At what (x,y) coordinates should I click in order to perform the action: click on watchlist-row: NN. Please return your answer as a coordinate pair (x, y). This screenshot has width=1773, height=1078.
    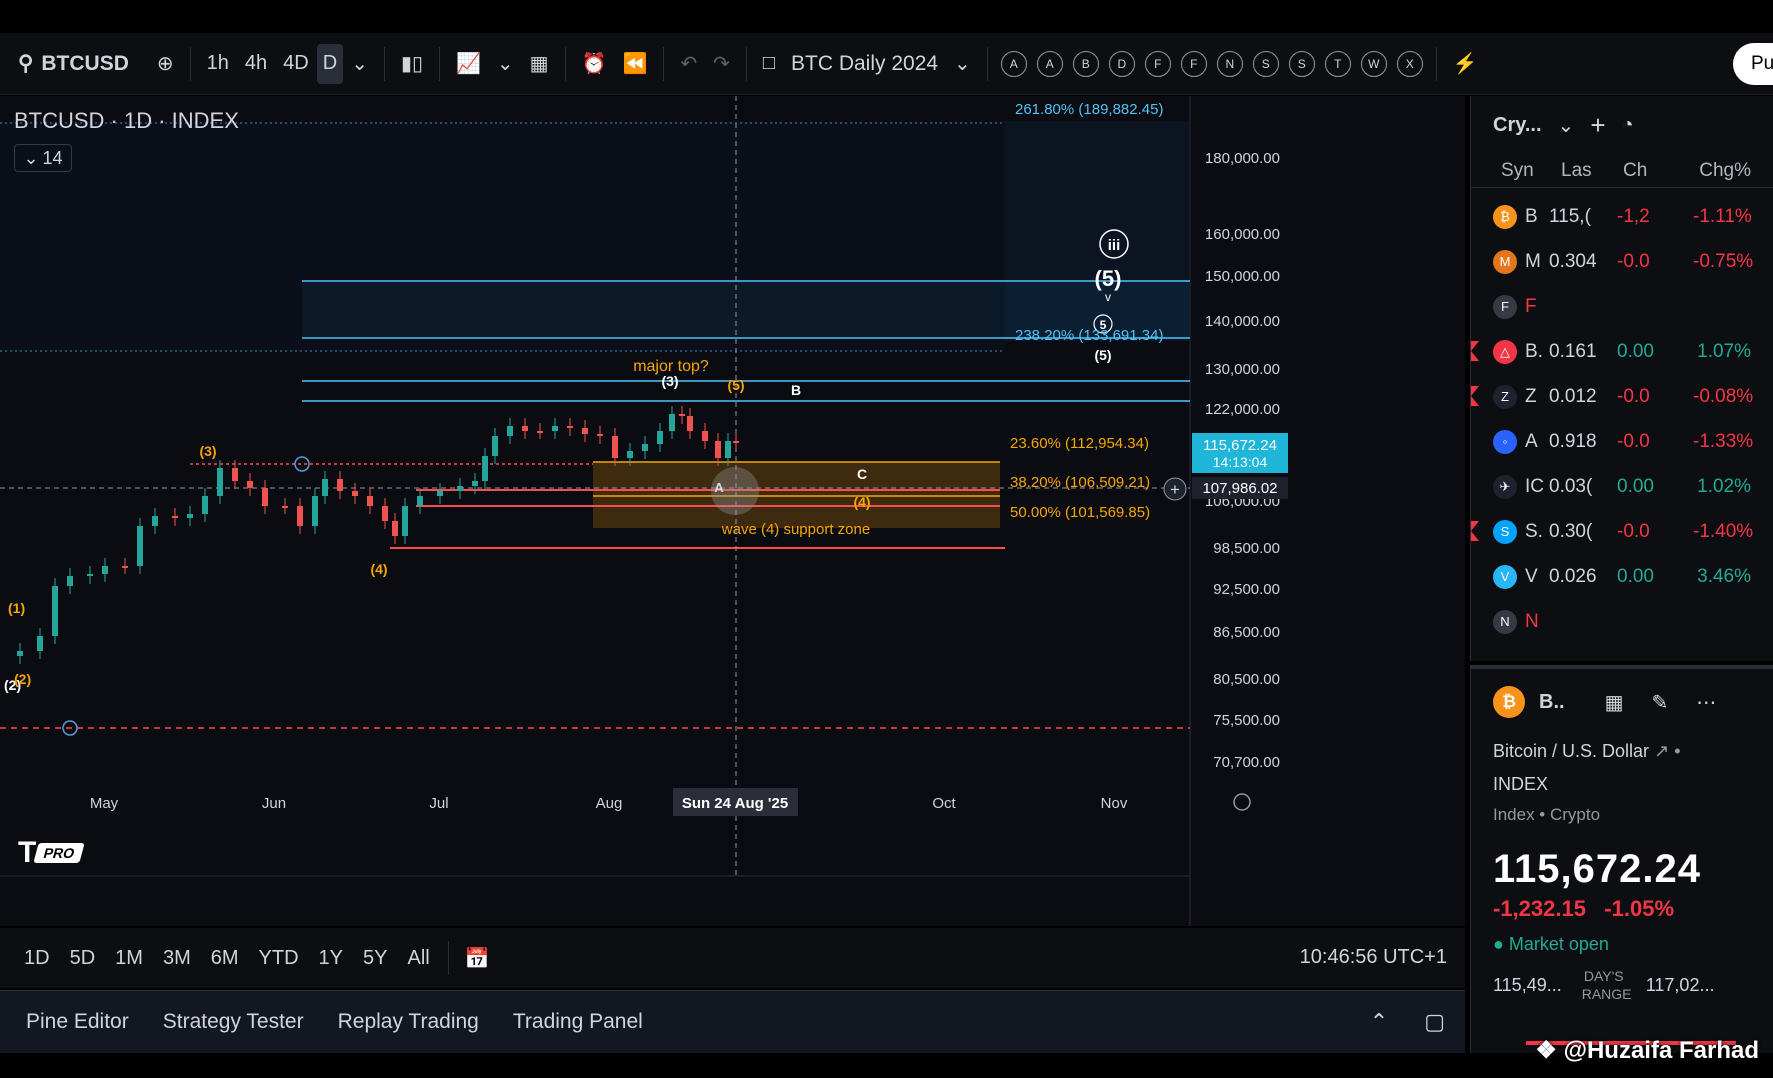
    Looking at the image, I should click on (1622, 621).